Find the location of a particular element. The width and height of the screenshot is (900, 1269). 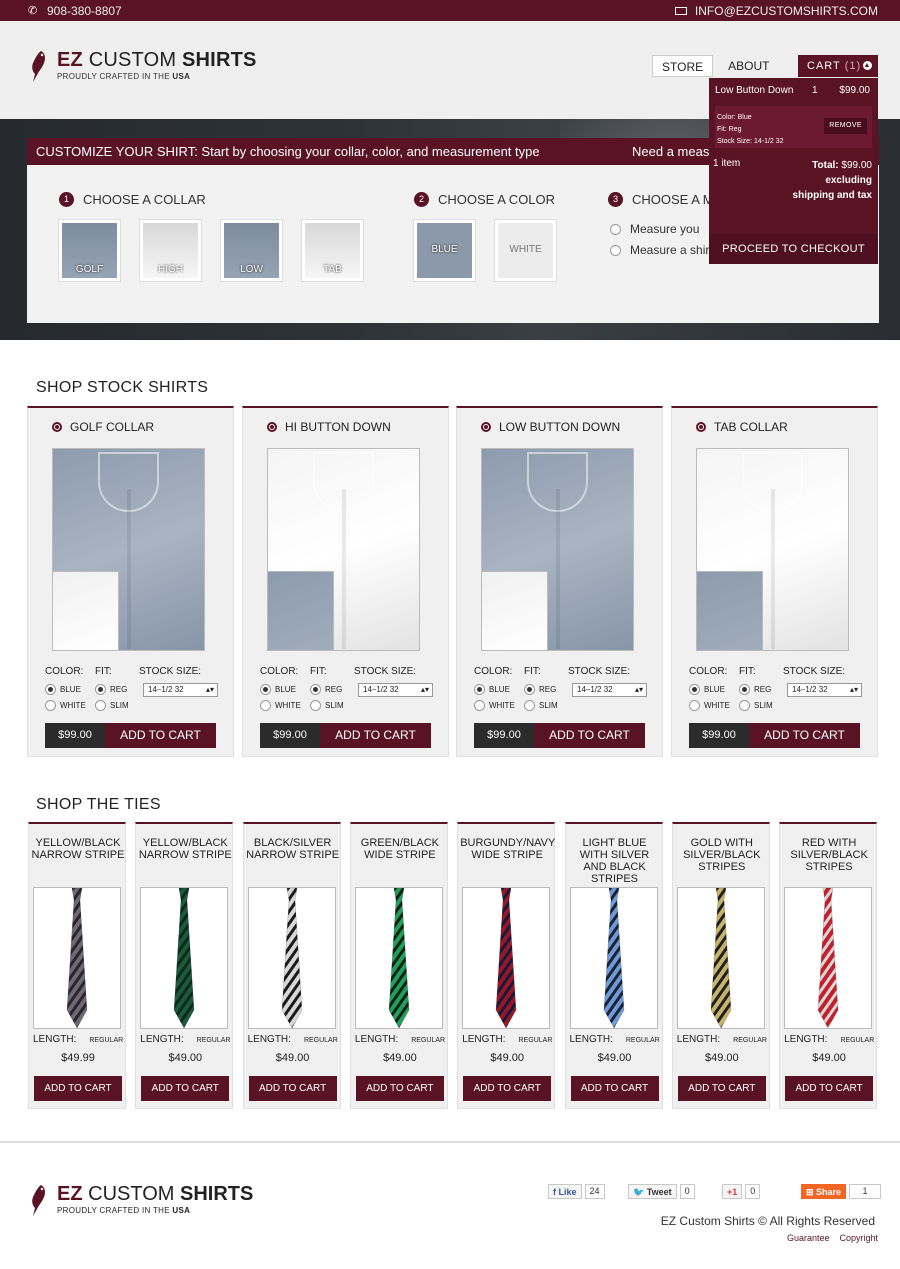

shirt-name: LOW BUTTON DOWN is located at coordinates (550, 427).